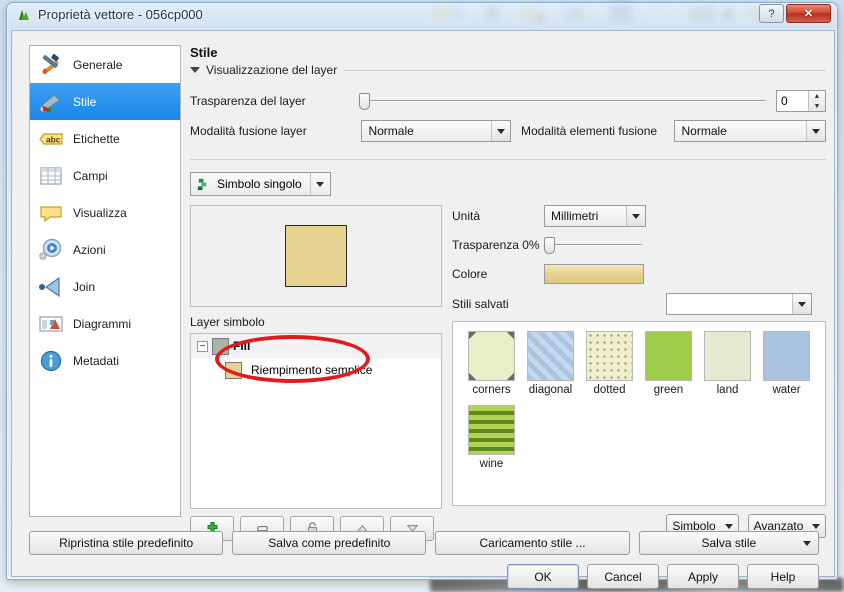 This screenshot has height=592, width=844. What do you see at coordinates (491, 464) in the screenshot?
I see `swatch-label: wine` at bounding box center [491, 464].